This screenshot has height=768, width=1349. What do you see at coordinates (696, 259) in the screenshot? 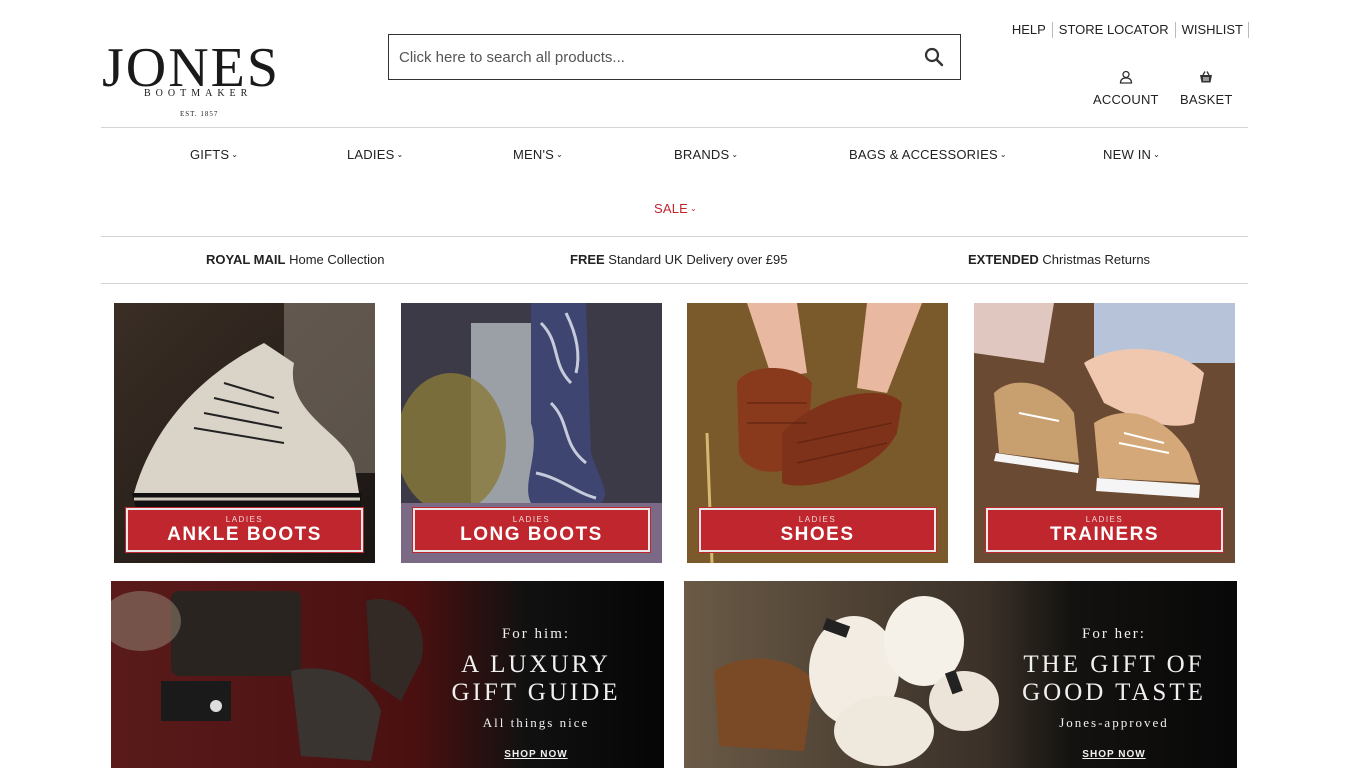
I see `usp-text: Standard UK Delivery over £95` at bounding box center [696, 259].